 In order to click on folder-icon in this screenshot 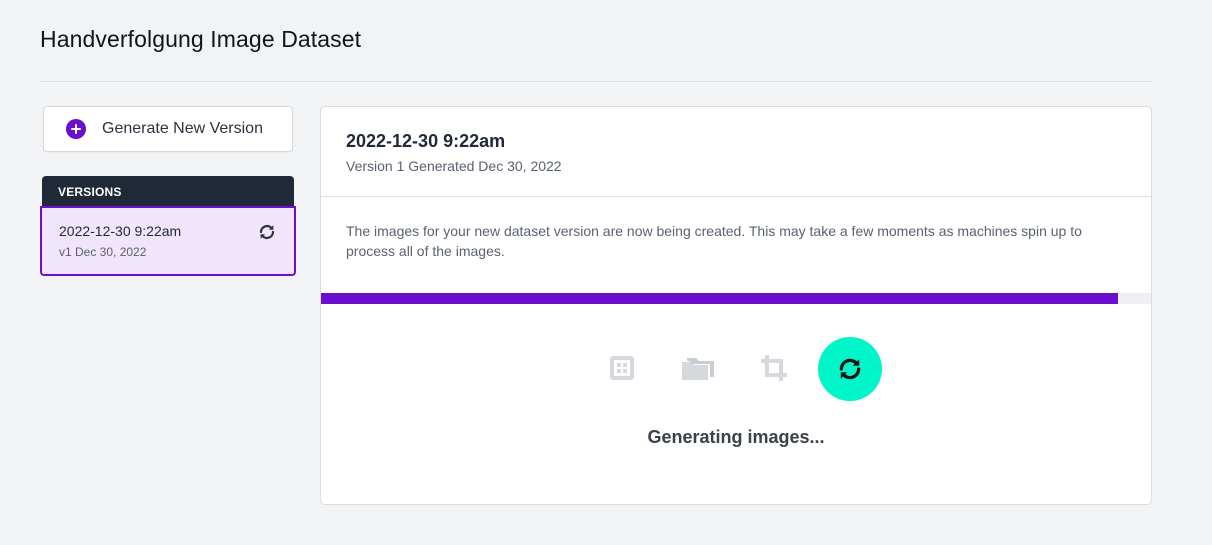, I will do `click(698, 369)`.